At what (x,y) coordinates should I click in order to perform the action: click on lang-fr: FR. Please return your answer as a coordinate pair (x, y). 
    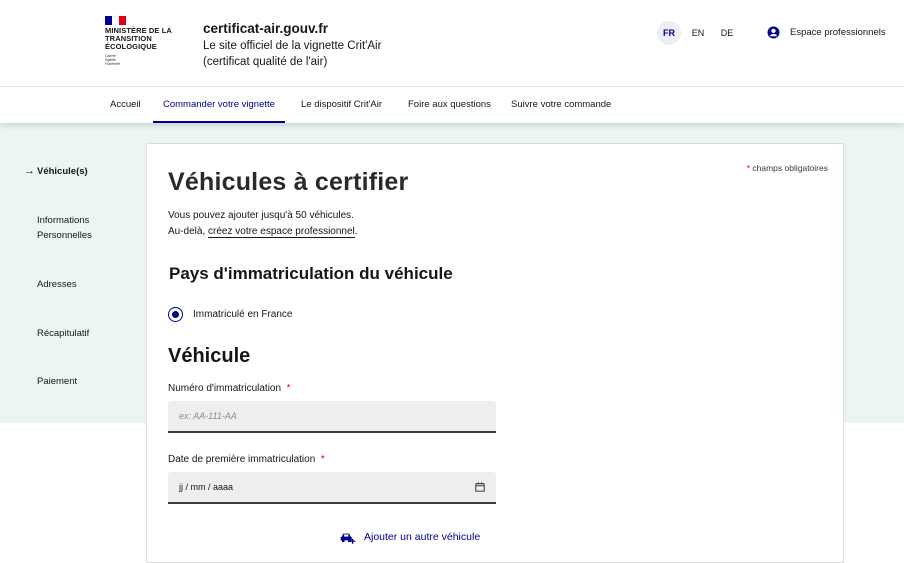
    Looking at the image, I should click on (669, 33).